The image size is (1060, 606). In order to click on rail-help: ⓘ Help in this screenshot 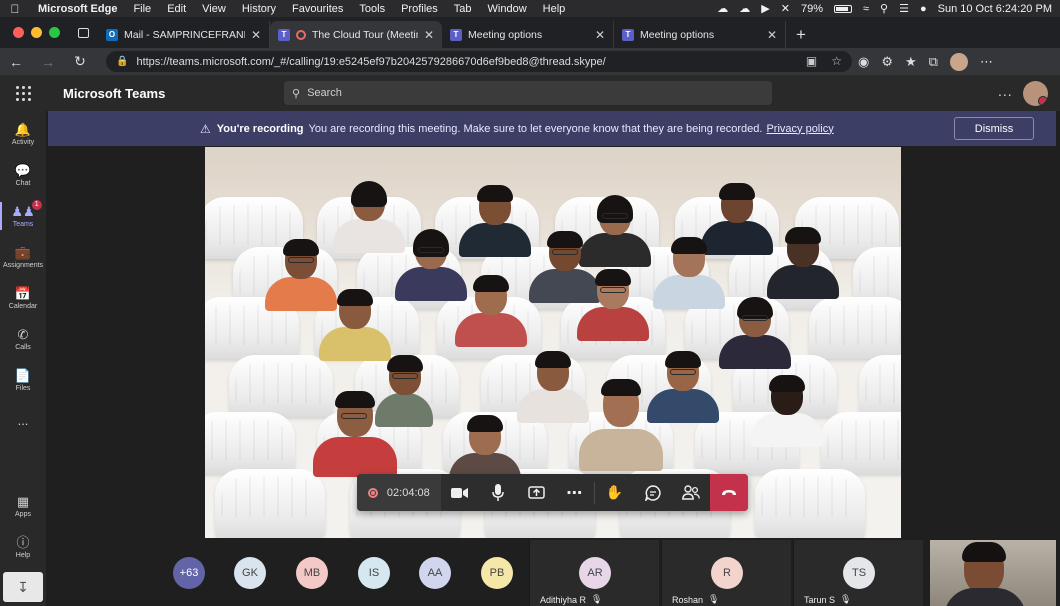, I will do `click(23, 547)`.